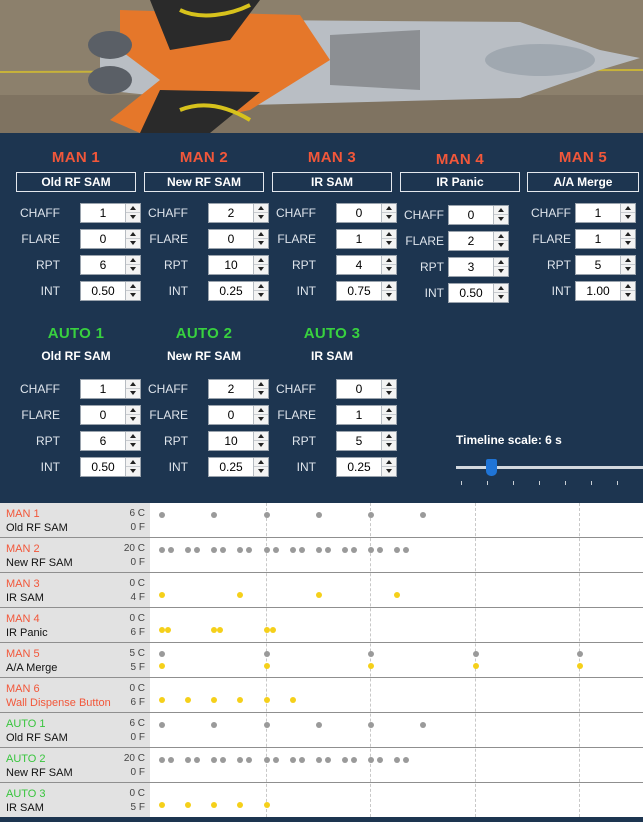  I want to click on program-name-field: A/A Merge, so click(583, 182).